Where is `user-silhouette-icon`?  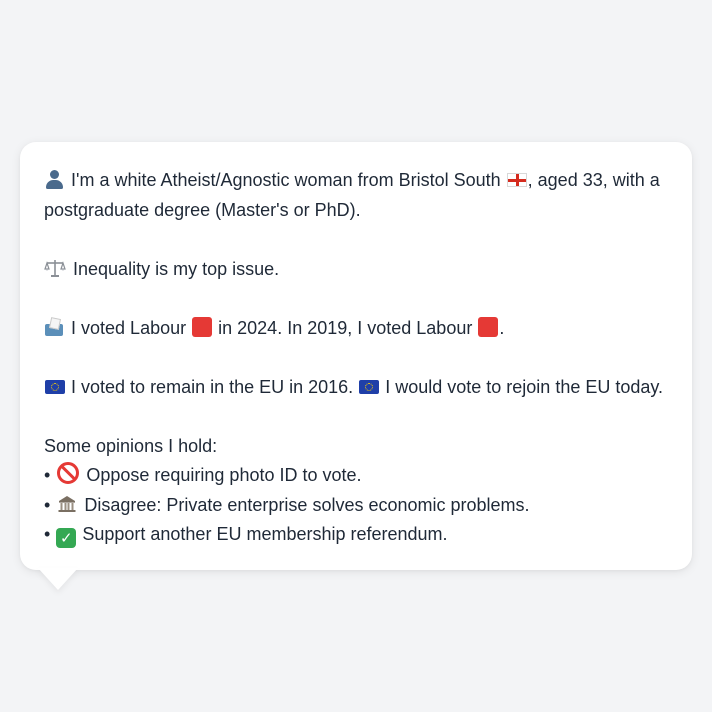
user-silhouette-icon is located at coordinates (54, 179).